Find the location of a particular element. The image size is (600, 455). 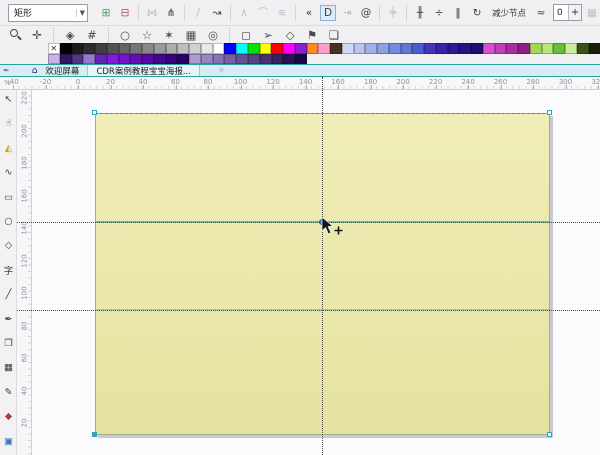

close-curve-icon: D is located at coordinates (328, 12).